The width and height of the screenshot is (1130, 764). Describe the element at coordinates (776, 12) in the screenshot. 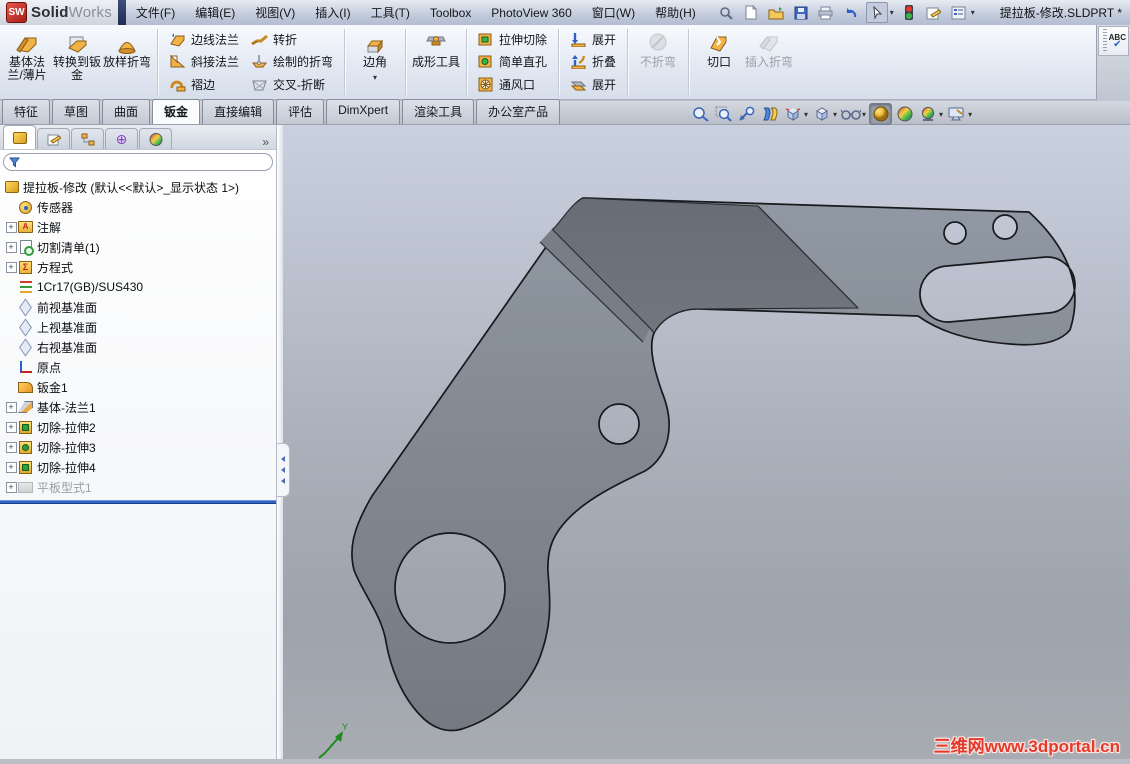

I see `open-icon` at that location.